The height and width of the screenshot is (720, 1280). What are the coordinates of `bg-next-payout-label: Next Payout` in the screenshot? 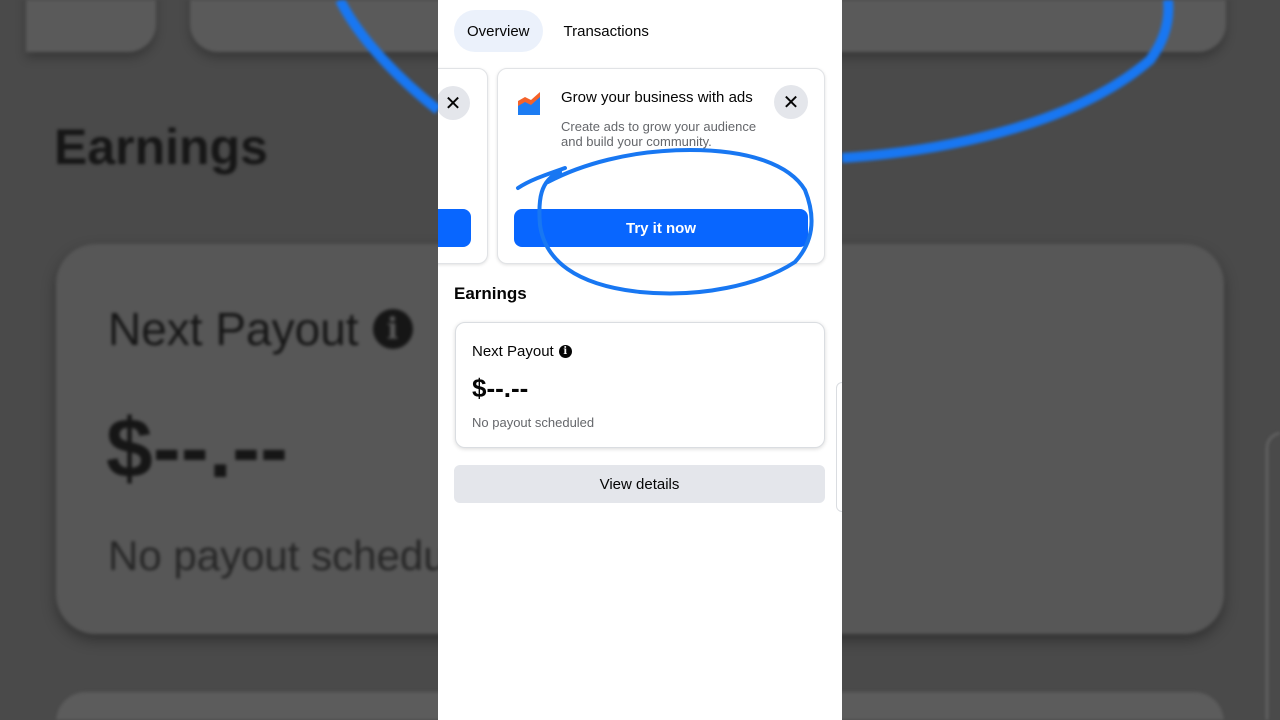 It's located at (233, 329).